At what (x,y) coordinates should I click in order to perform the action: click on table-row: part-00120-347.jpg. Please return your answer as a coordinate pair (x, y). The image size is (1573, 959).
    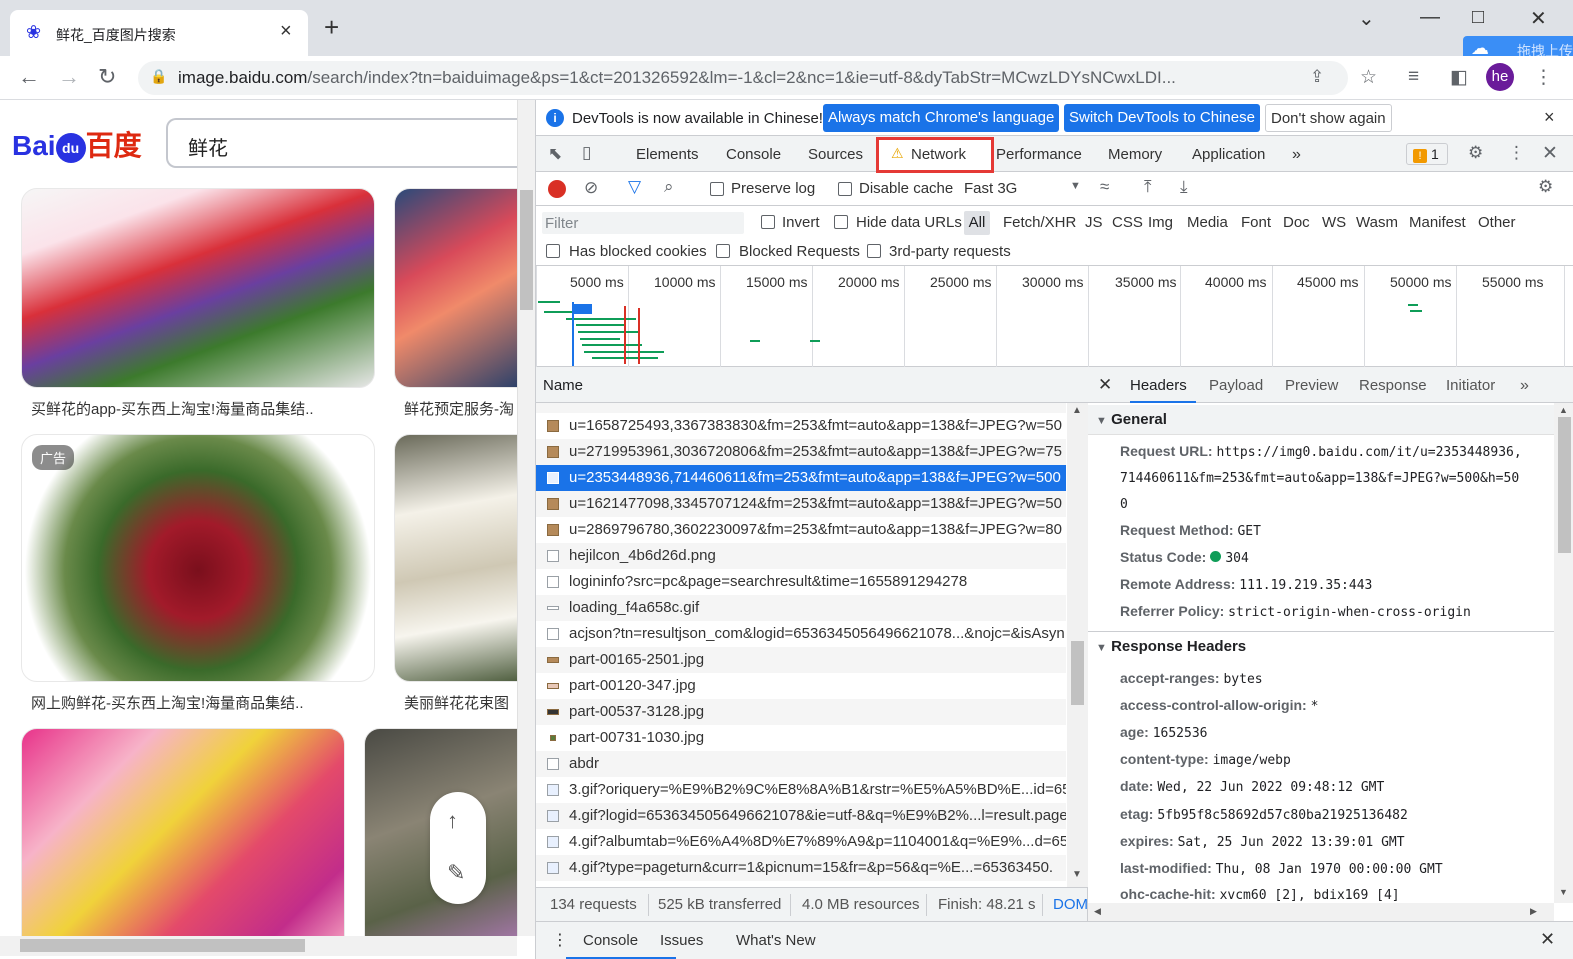
    Looking at the image, I should click on (801, 686).